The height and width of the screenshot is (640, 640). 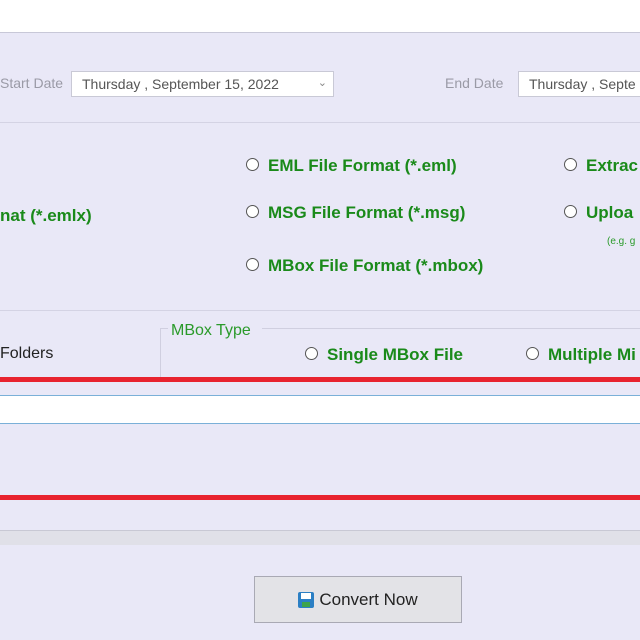 What do you see at coordinates (320, 409) in the screenshot?
I see `destination-path-input` at bounding box center [320, 409].